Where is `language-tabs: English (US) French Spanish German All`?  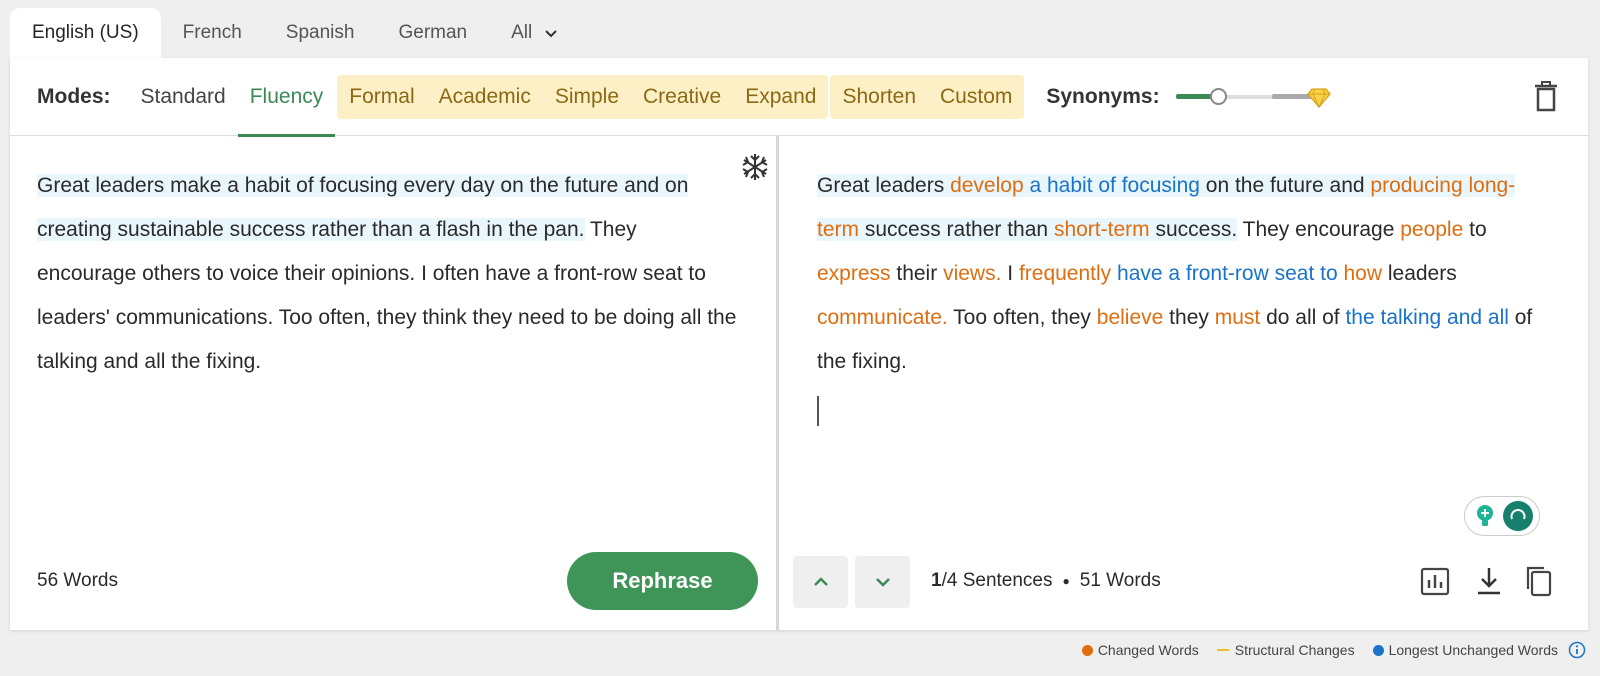
language-tabs: English (US) French Spanish German All is located at coordinates (295, 33).